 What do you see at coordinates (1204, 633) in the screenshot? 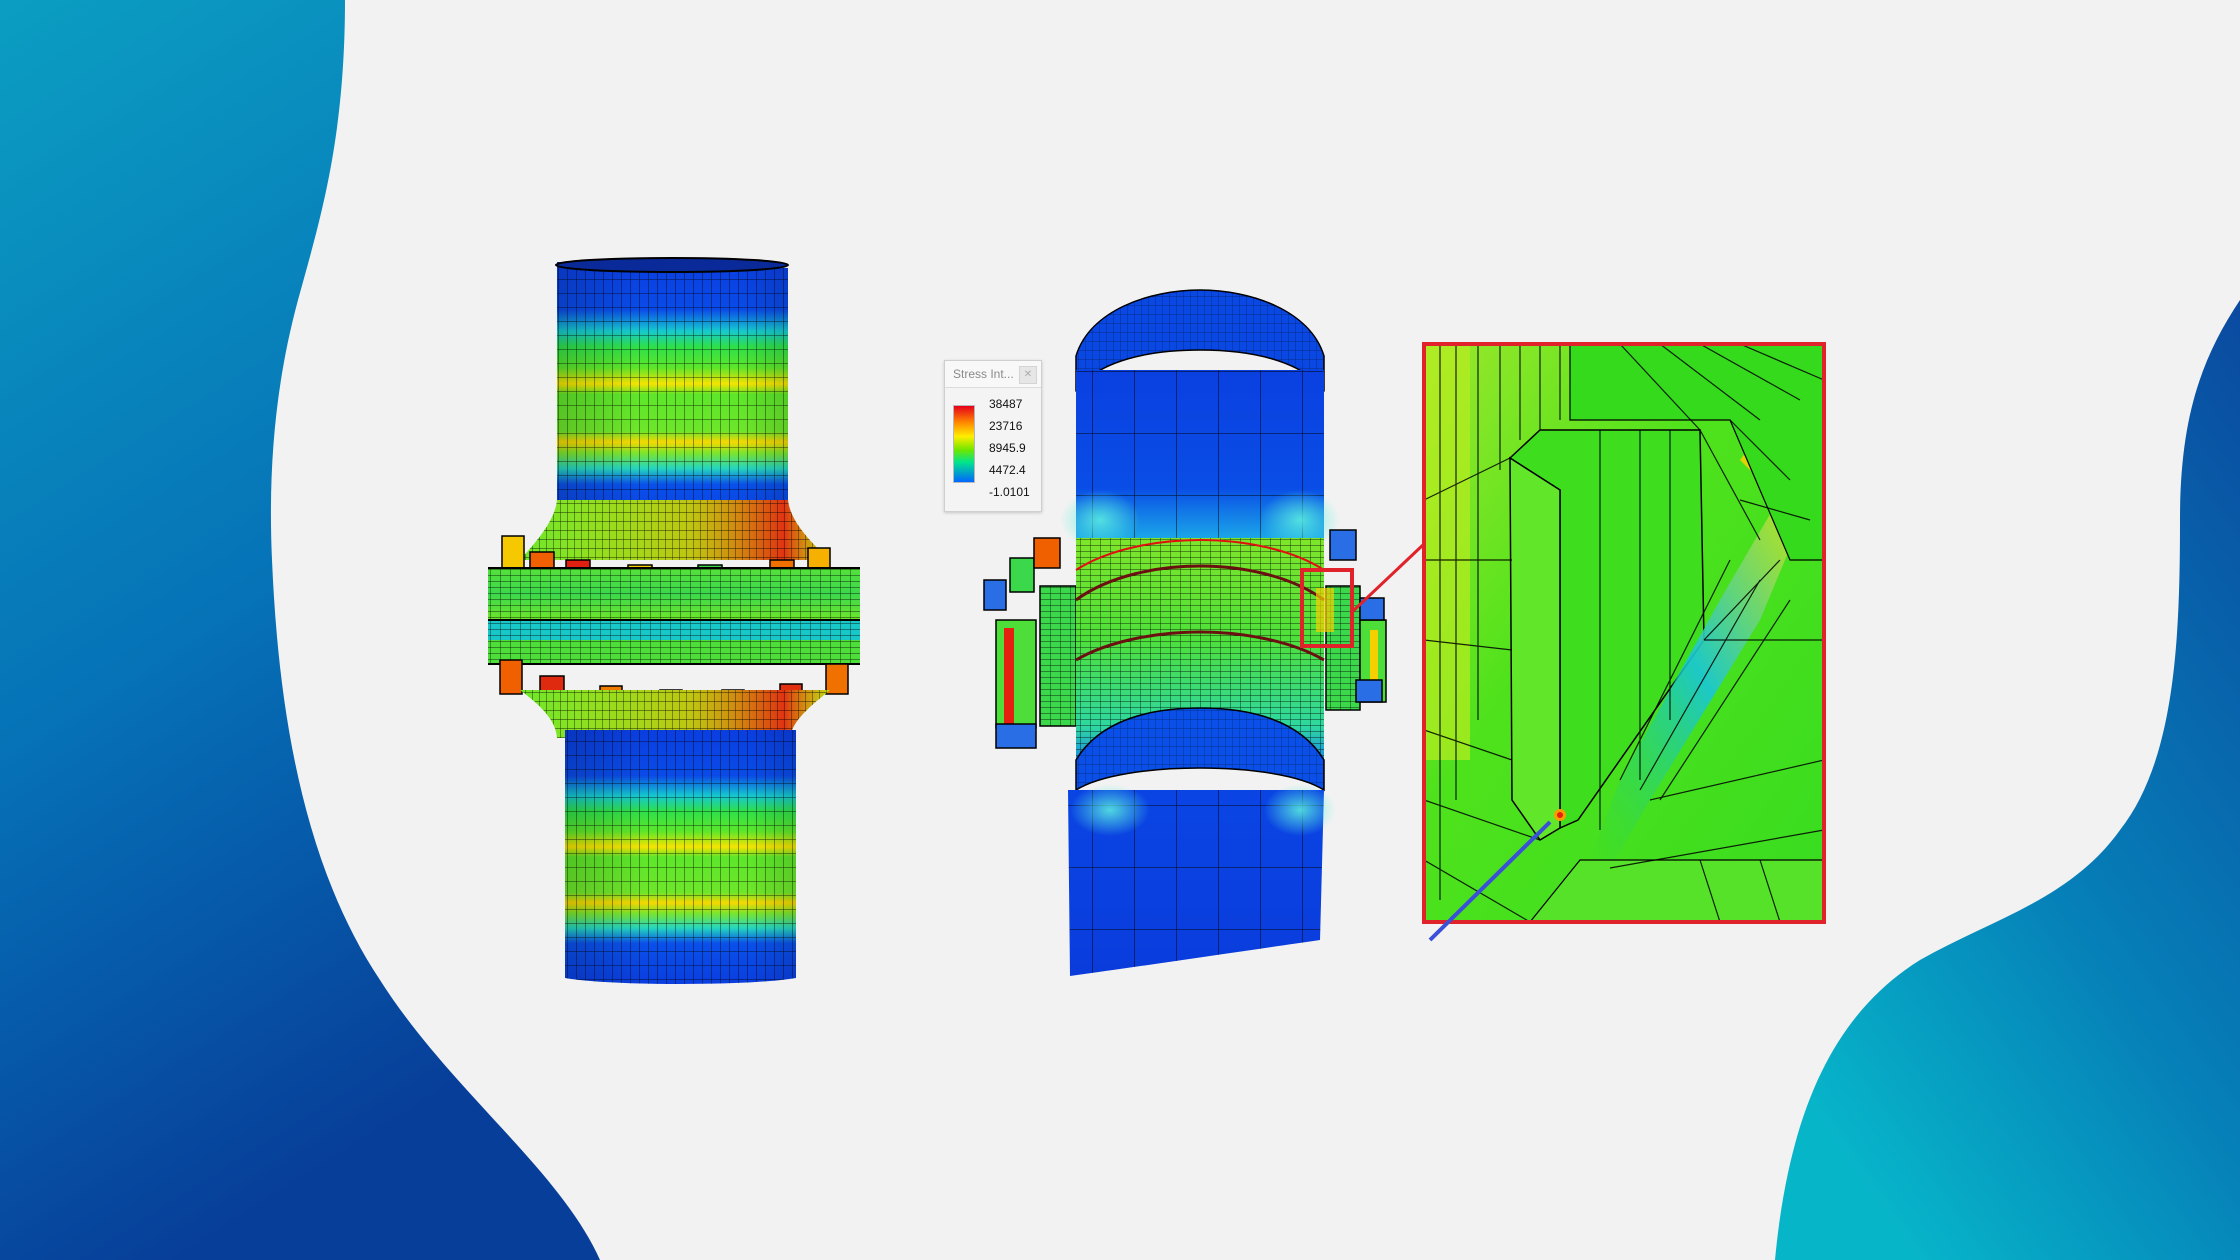
I see `section-flange-model` at bounding box center [1204, 633].